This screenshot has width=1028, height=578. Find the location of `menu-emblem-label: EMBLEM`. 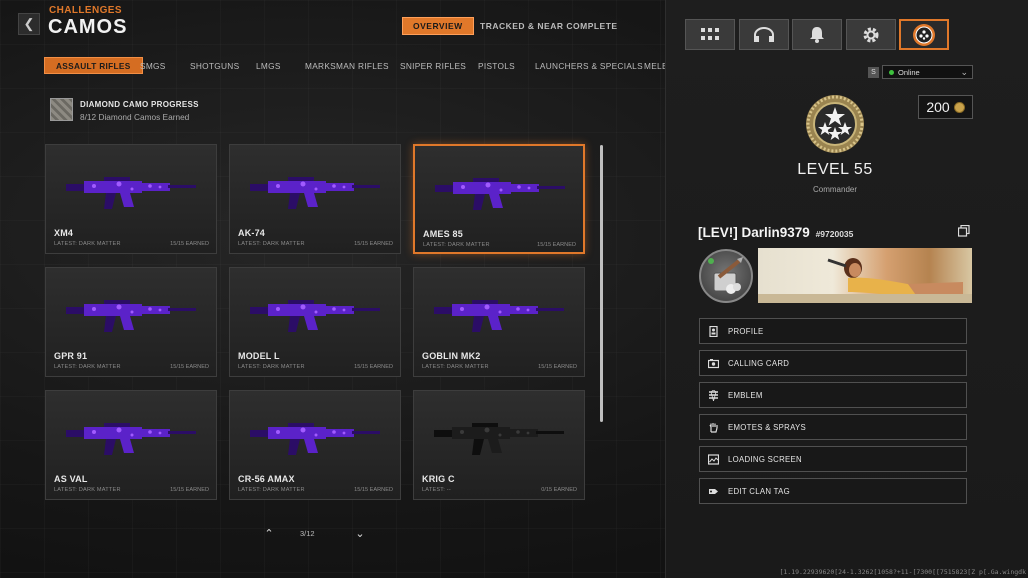

menu-emblem-label: EMBLEM is located at coordinates (745, 395).